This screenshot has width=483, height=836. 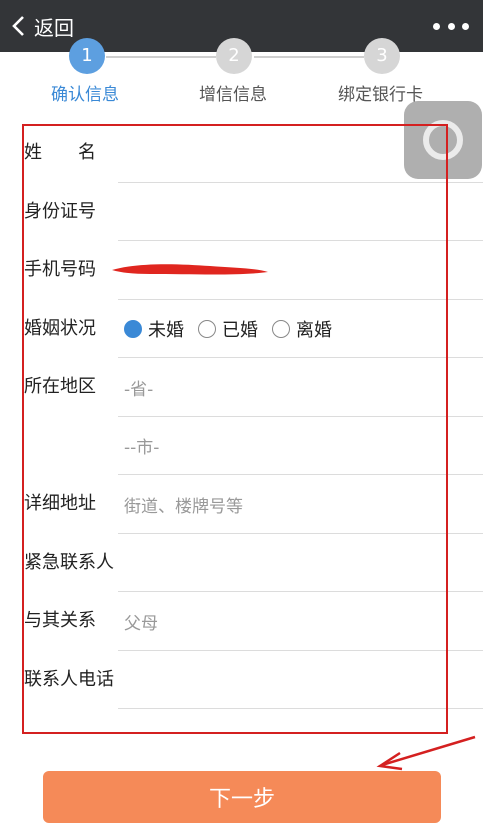 What do you see at coordinates (300, 708) in the screenshot?
I see `row-divider` at bounding box center [300, 708].